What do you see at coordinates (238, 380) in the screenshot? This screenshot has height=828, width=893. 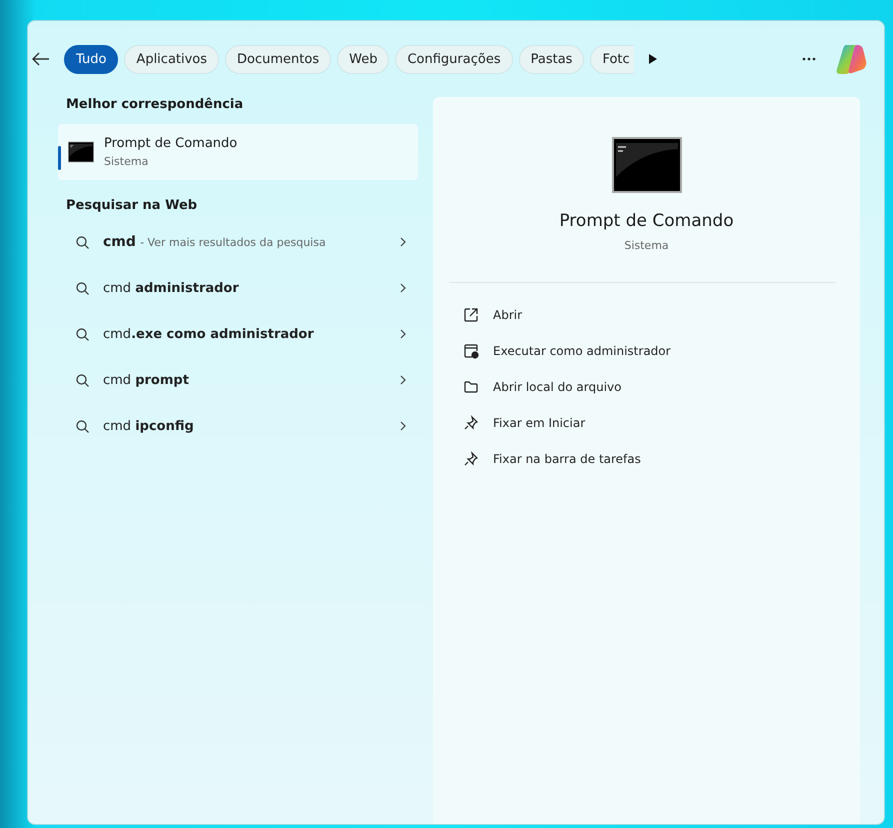 I see `web-search-suggestion: cmd prompt` at bounding box center [238, 380].